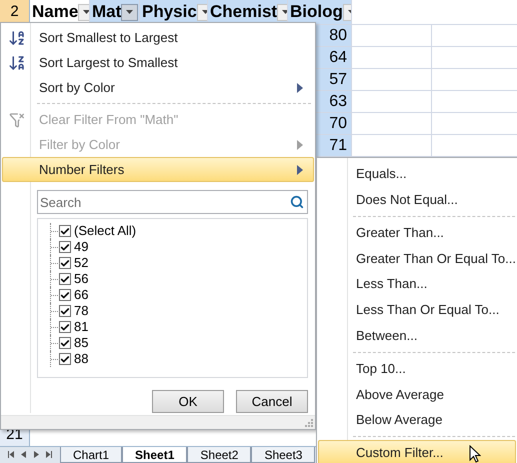  Describe the element at coordinates (15, 12) in the screenshot. I see `row-header: 2` at that location.